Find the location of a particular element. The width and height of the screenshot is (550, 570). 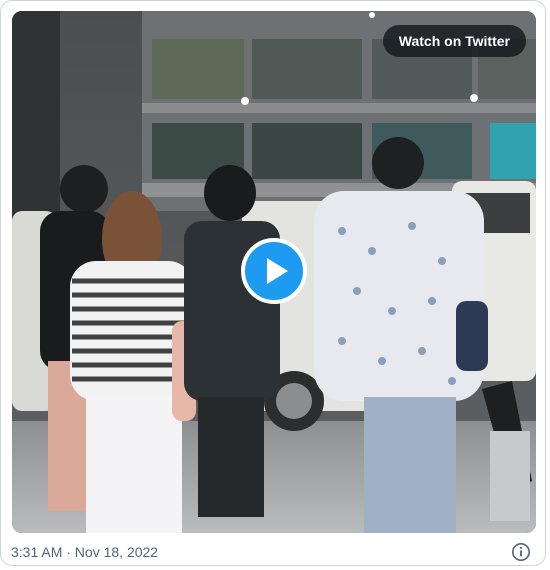

watch-on-twitter-label: Watch on Twitter is located at coordinates (454, 41).